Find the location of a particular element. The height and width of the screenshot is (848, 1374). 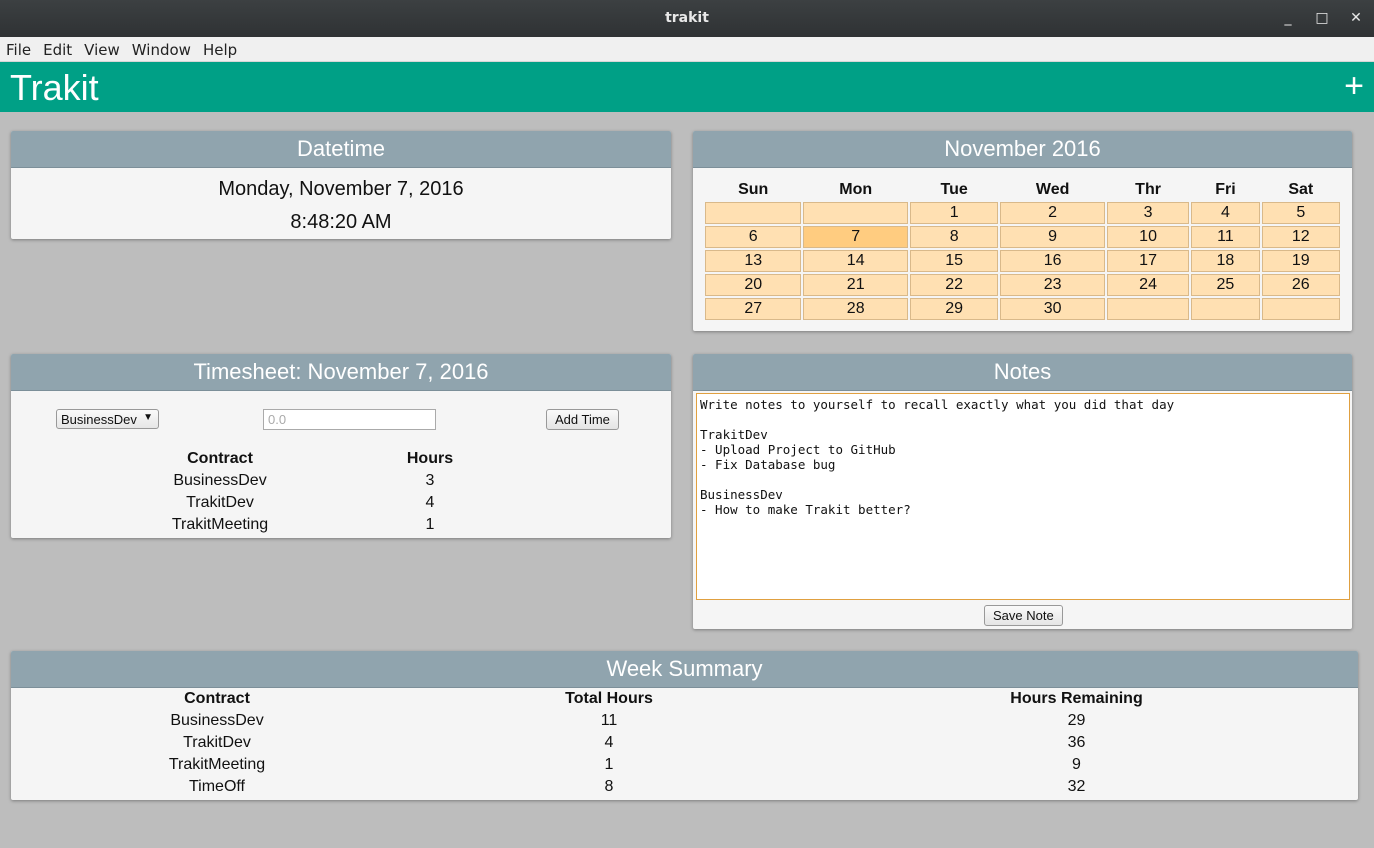

calendar-day: 29 is located at coordinates (954, 309).